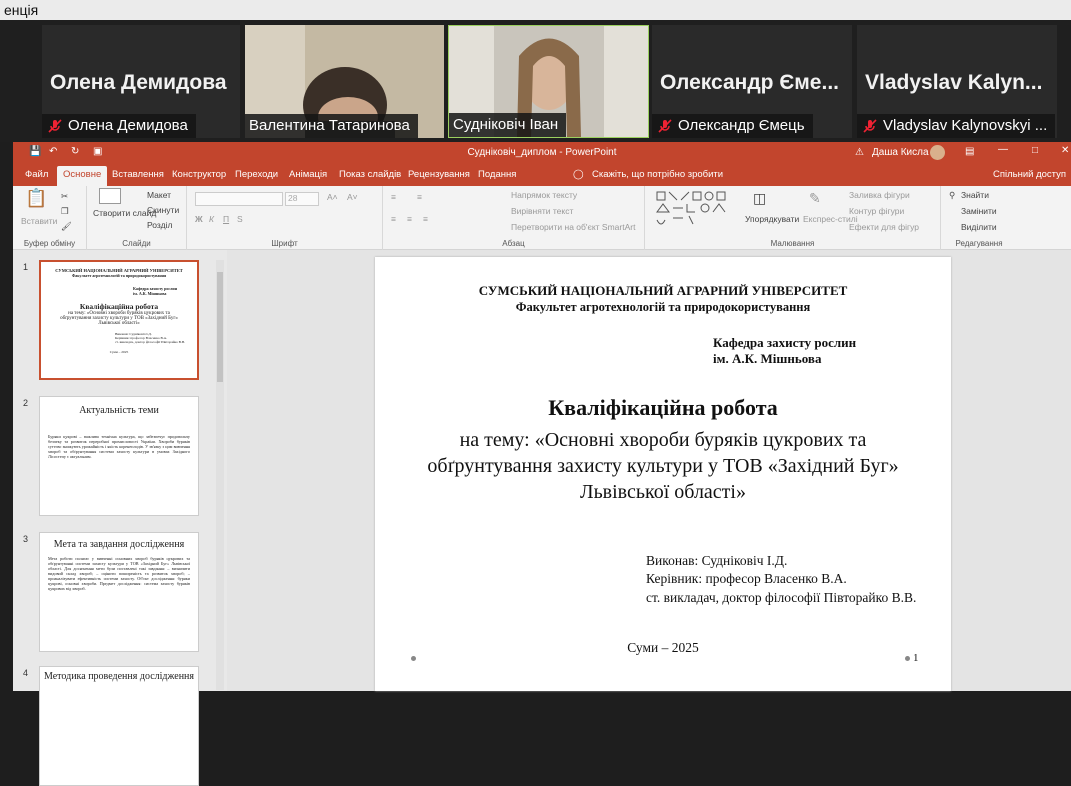 This screenshot has height=786, width=1071. I want to click on slide-author: Виконав: Судніковіч І.Д., so click(716, 561).